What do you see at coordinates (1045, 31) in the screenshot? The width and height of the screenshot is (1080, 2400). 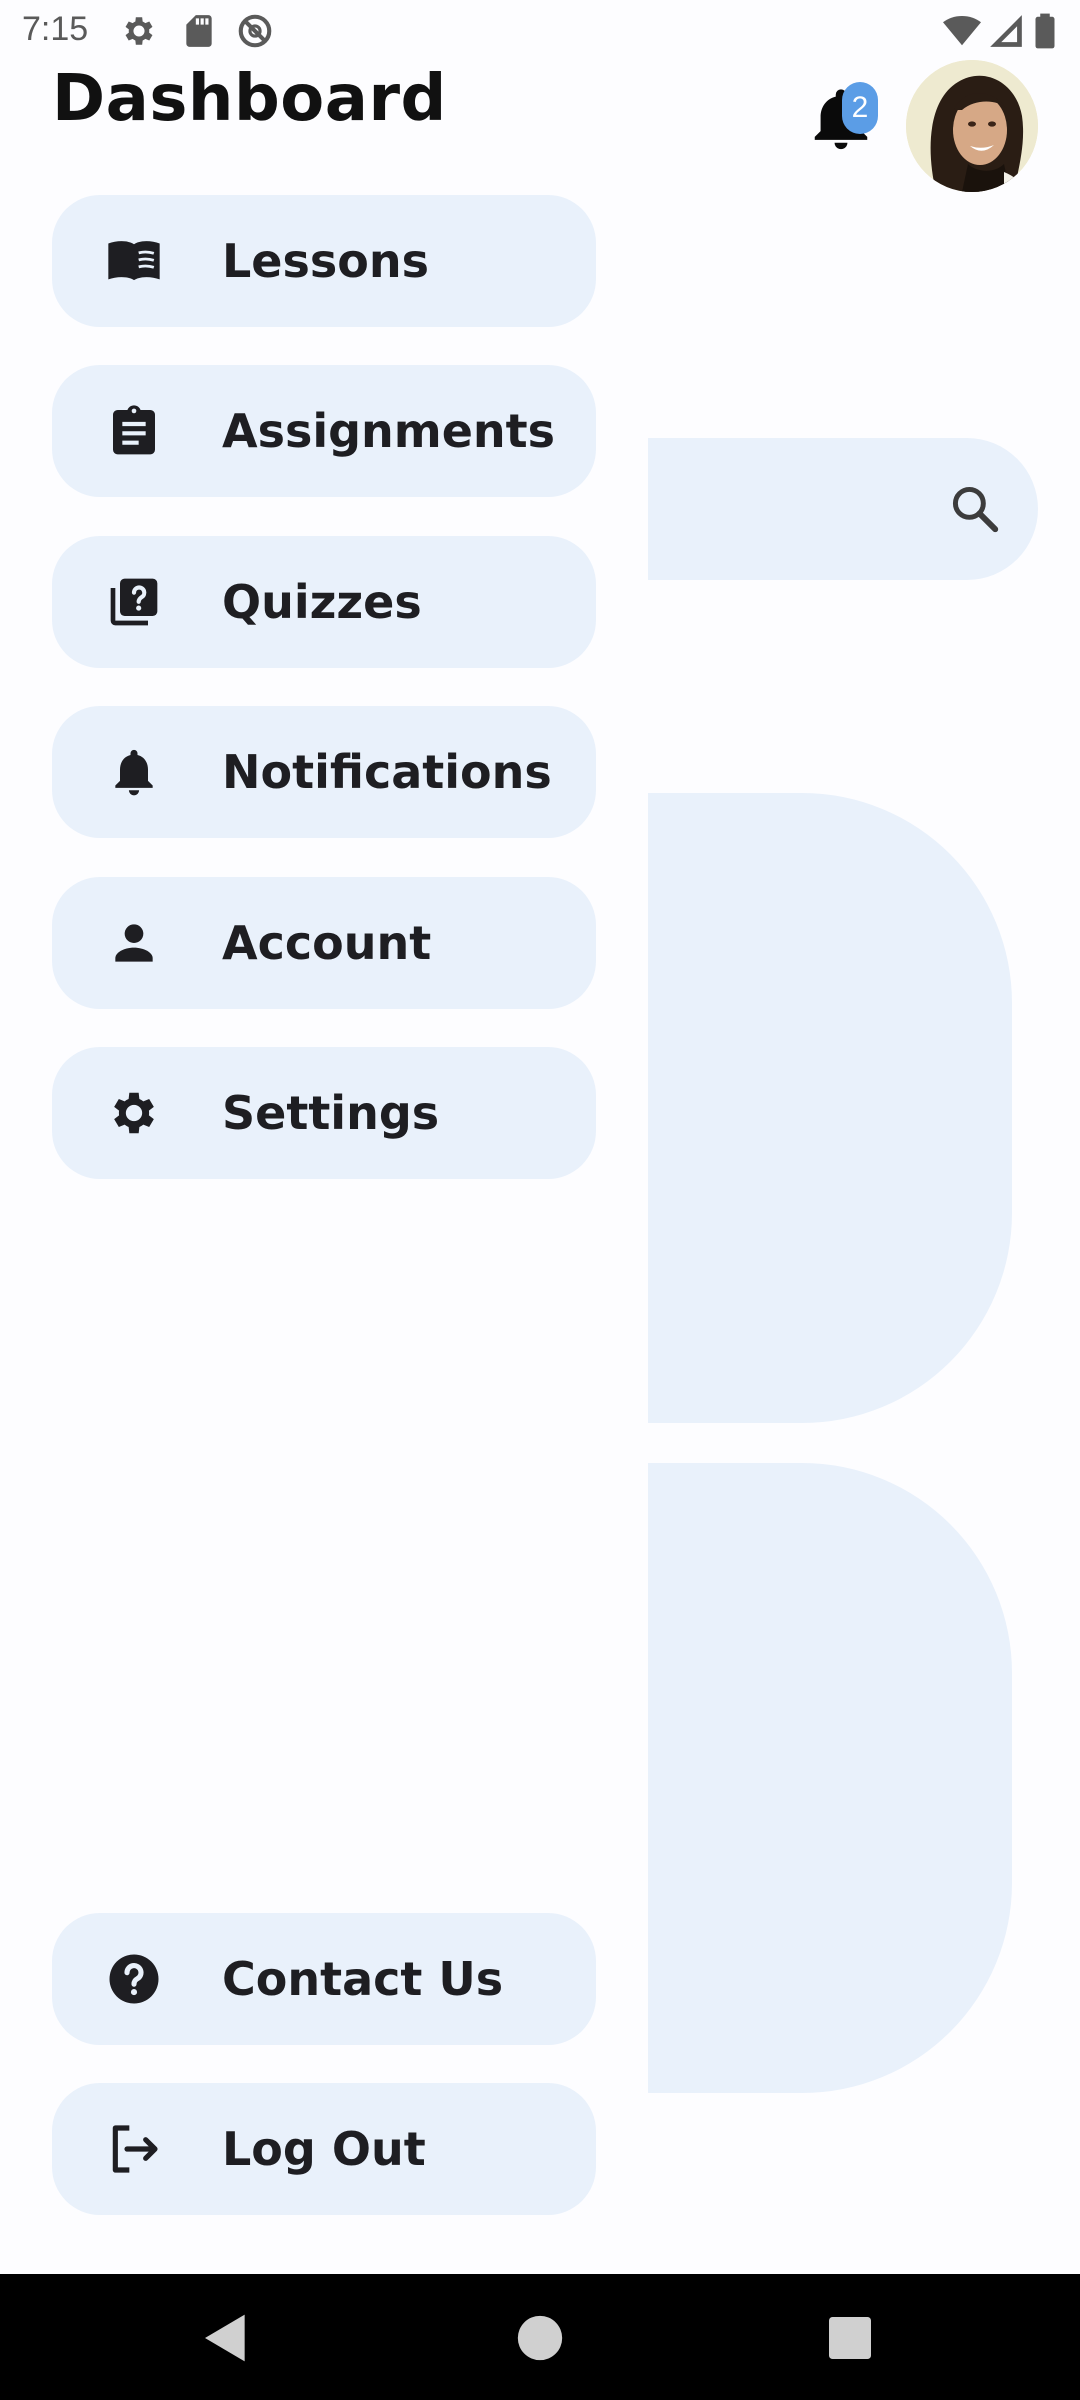 I see `battery-icon` at bounding box center [1045, 31].